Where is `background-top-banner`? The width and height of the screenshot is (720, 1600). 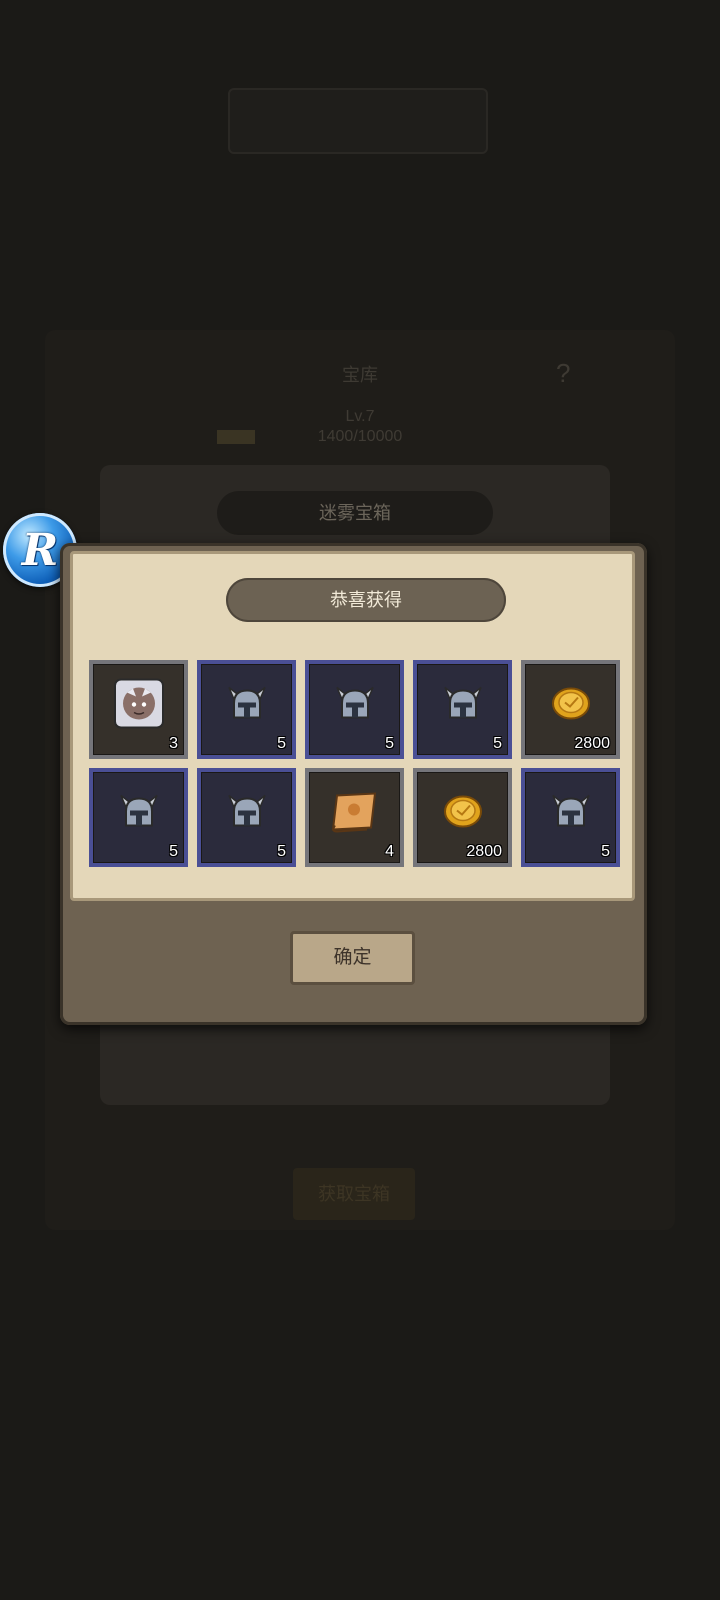
background-top-banner is located at coordinates (358, 121).